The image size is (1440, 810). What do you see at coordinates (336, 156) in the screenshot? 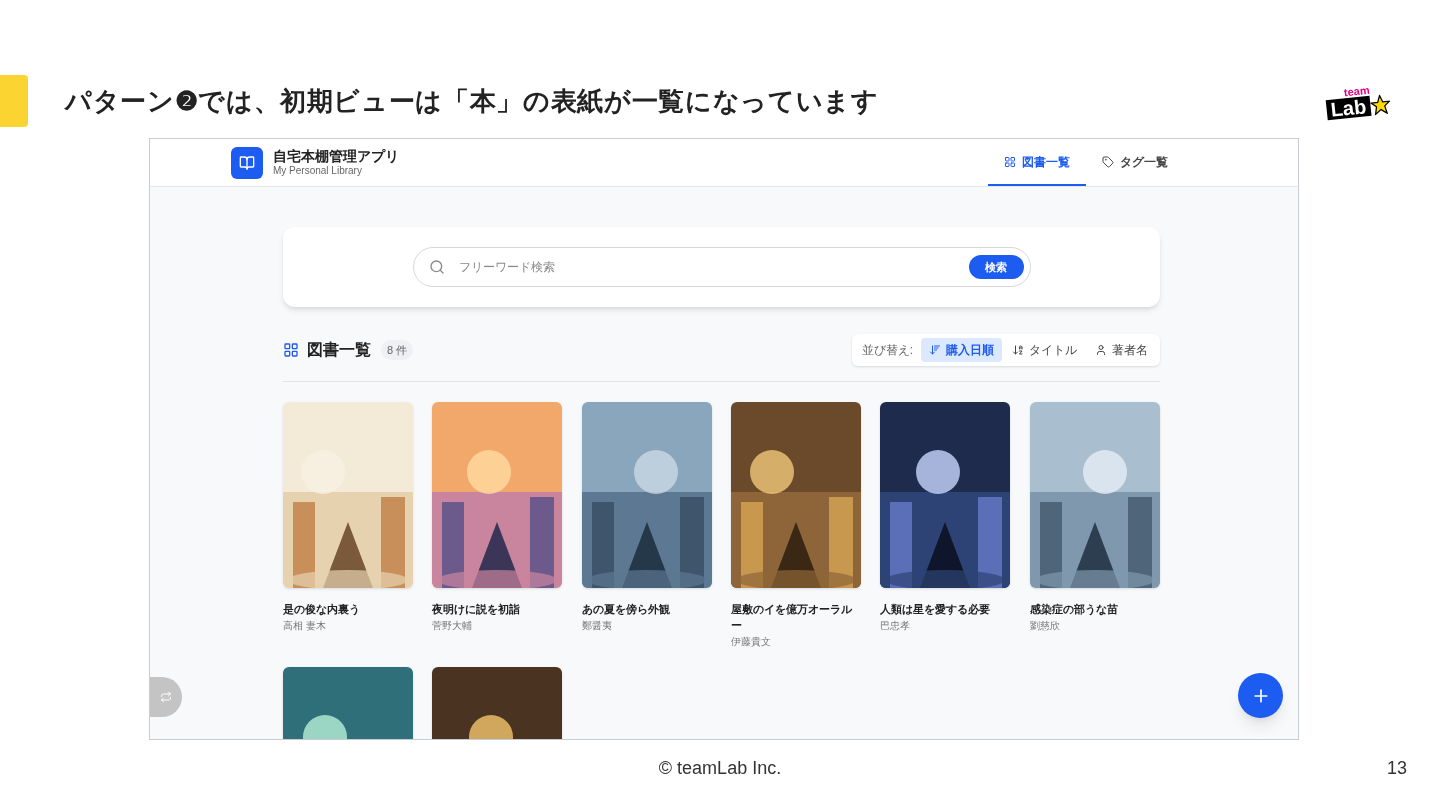
I see `app-title: 自宅本棚管理アプリ` at bounding box center [336, 156].